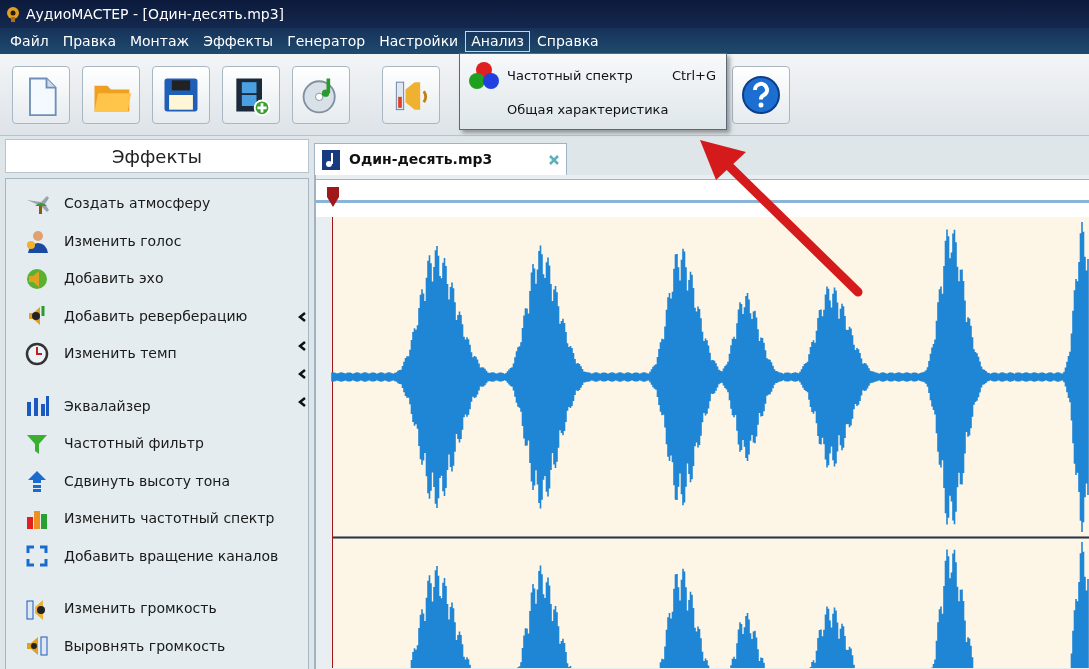 The image size is (1089, 669). Describe the element at coordinates (166, 481) in the screenshot. I see `effect-item: Сдвинуть высоту тона` at that location.